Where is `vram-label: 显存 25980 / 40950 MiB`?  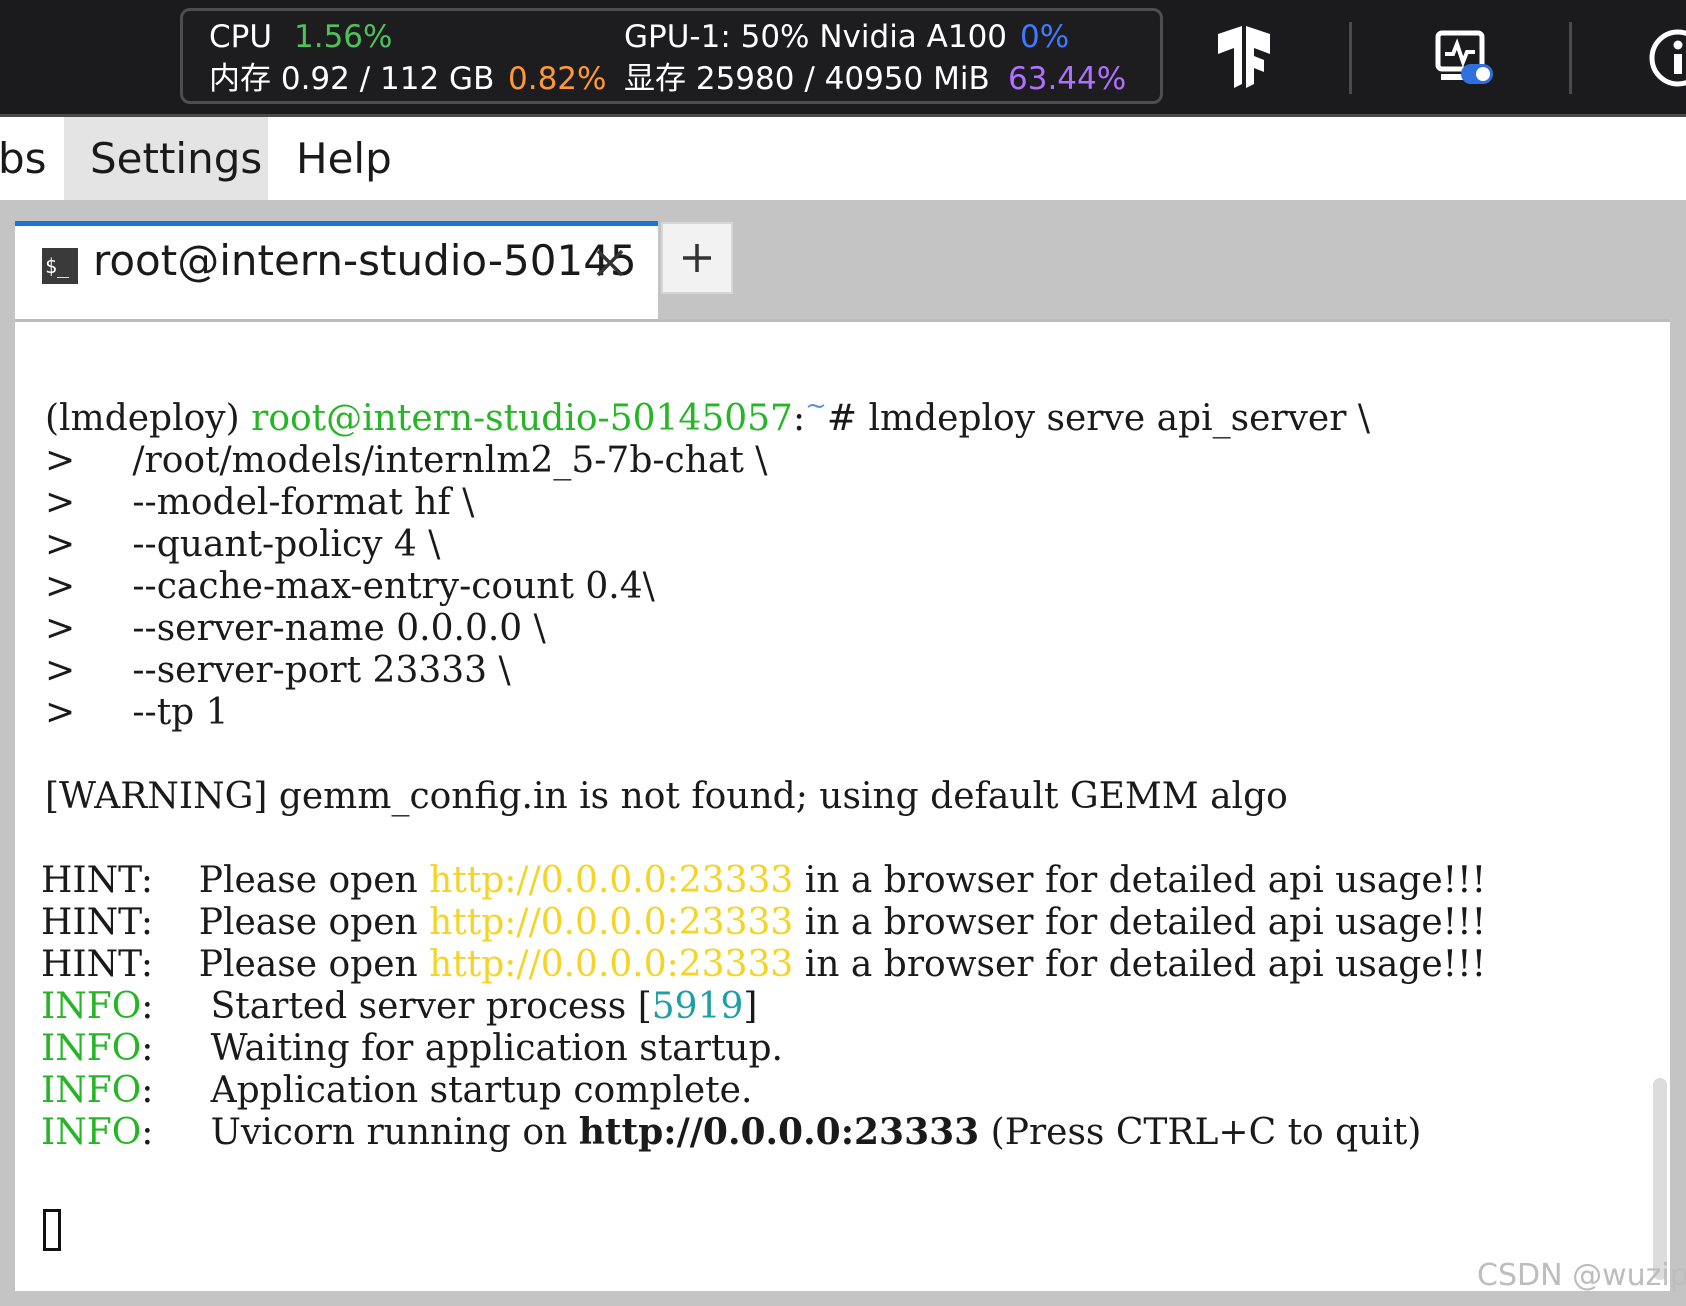
vram-label: 显存 25980 / 40950 MiB is located at coordinates (807, 79).